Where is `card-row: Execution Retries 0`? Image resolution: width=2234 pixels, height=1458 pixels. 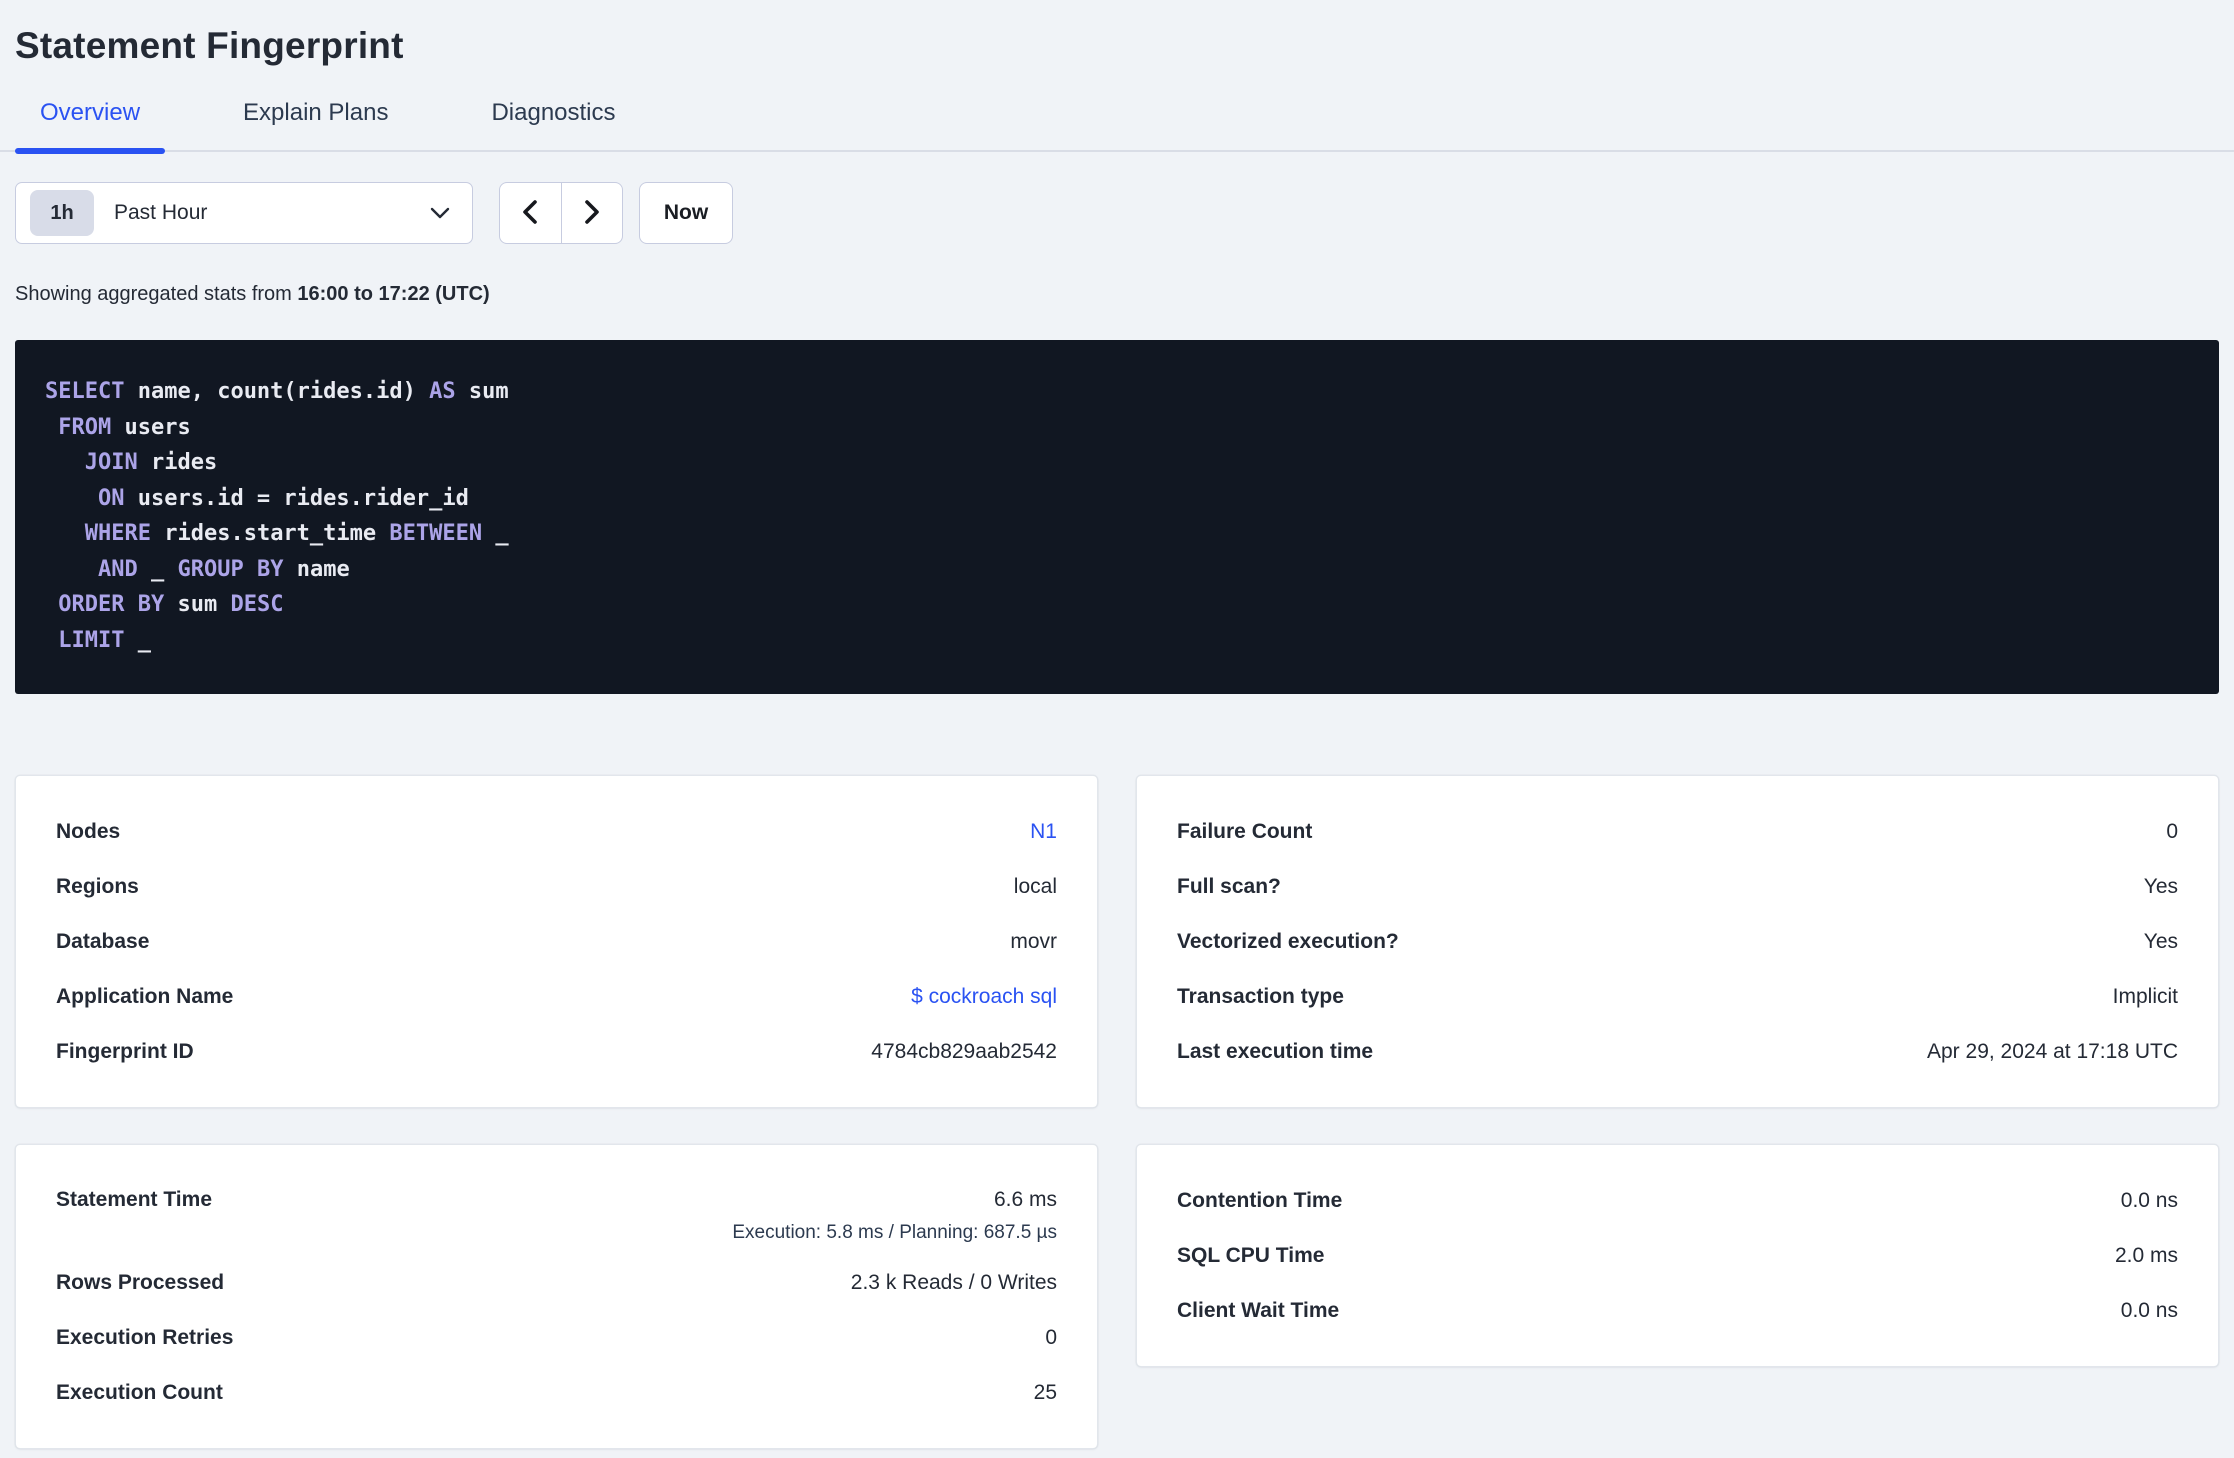 card-row: Execution Retries 0 is located at coordinates (556, 1337).